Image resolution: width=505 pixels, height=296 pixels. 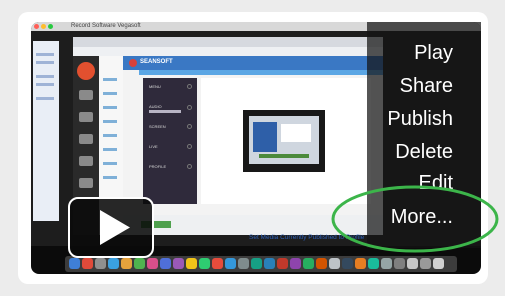 I want to click on web-app-header: SEANSOFT, so click(x=253, y=63).